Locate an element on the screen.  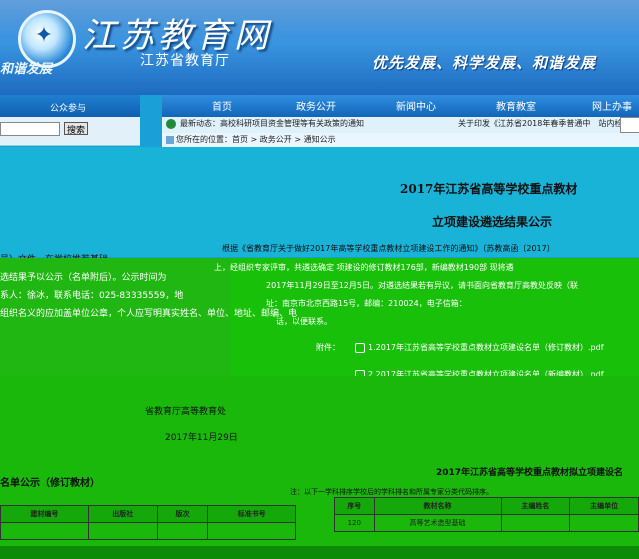
search-button: 搜索 is located at coordinates (76, 128).